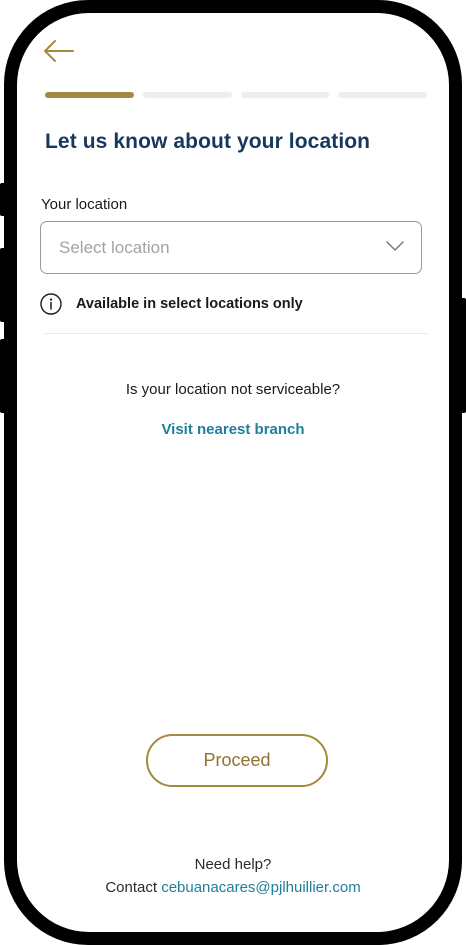 This screenshot has height=945, width=466. Describe the element at coordinates (261, 887) in the screenshot. I see `contact-email-link: cebuanacares@pjlhuillier.com` at that location.